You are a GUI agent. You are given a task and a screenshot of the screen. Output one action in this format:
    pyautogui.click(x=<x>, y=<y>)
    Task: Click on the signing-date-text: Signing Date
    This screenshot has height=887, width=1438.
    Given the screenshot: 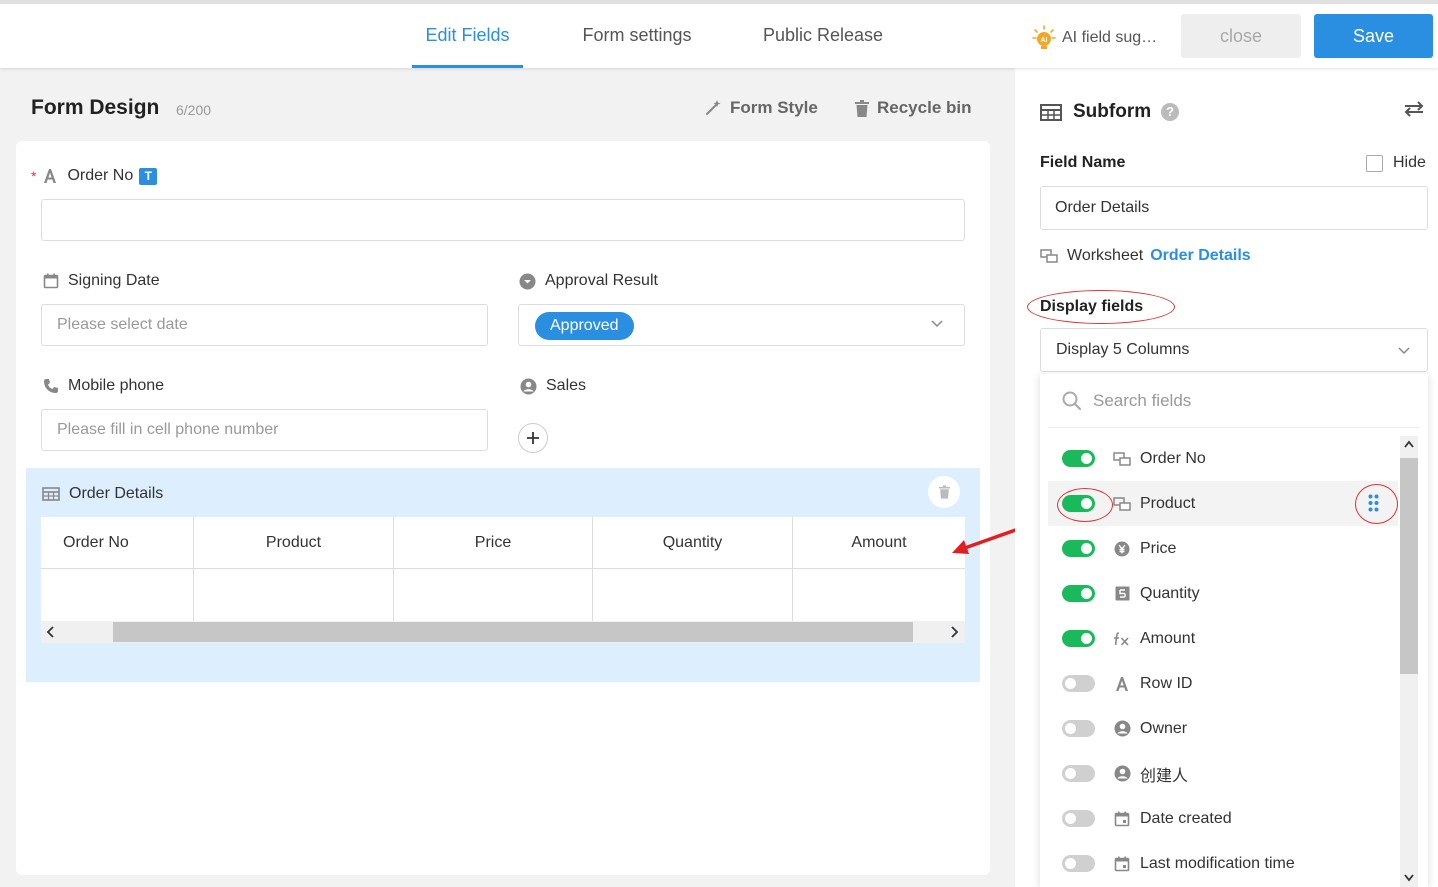 What is the action you would take?
    pyautogui.click(x=114, y=280)
    